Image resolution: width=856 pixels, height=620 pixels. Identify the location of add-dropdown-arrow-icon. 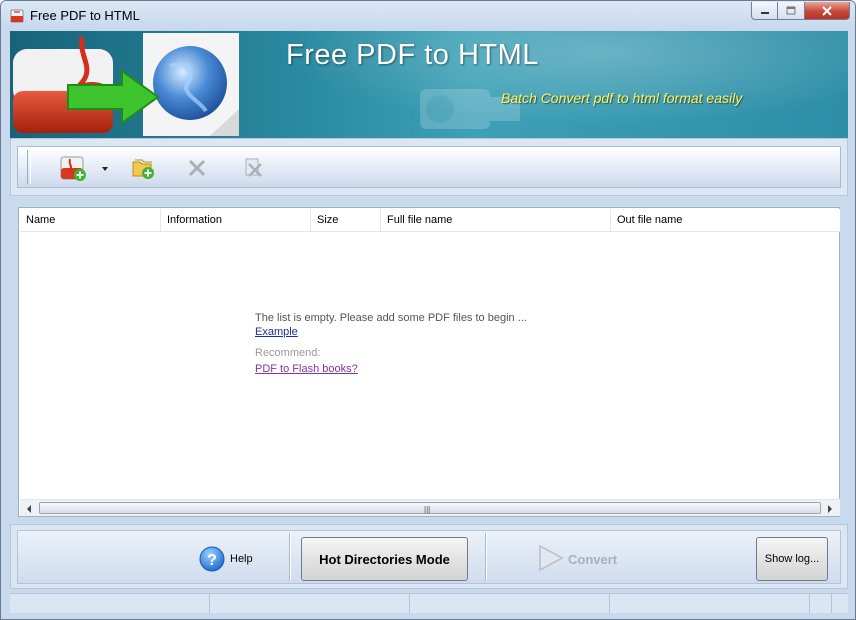
(105, 169).